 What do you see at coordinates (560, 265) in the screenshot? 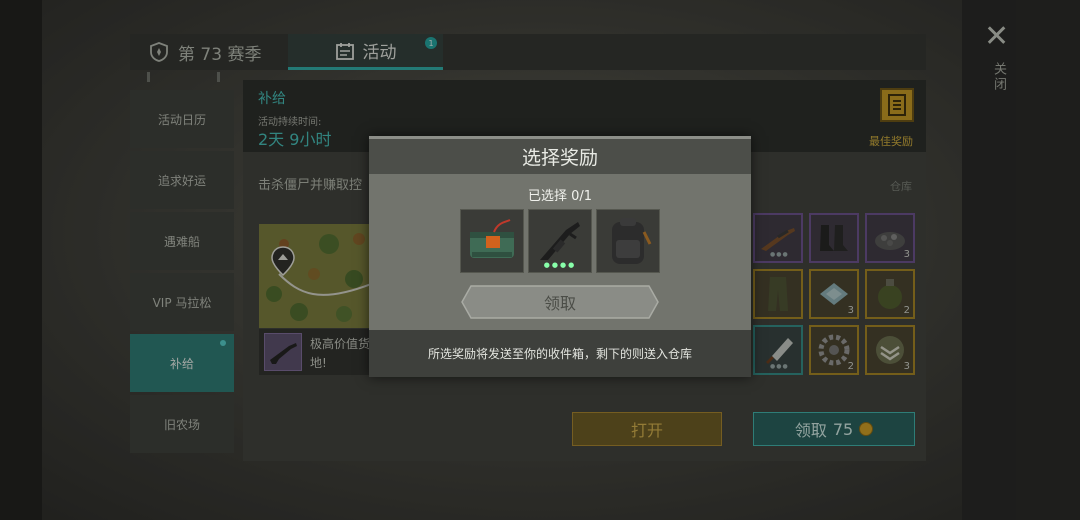
I see `level-dots: ●●●●` at bounding box center [560, 265].